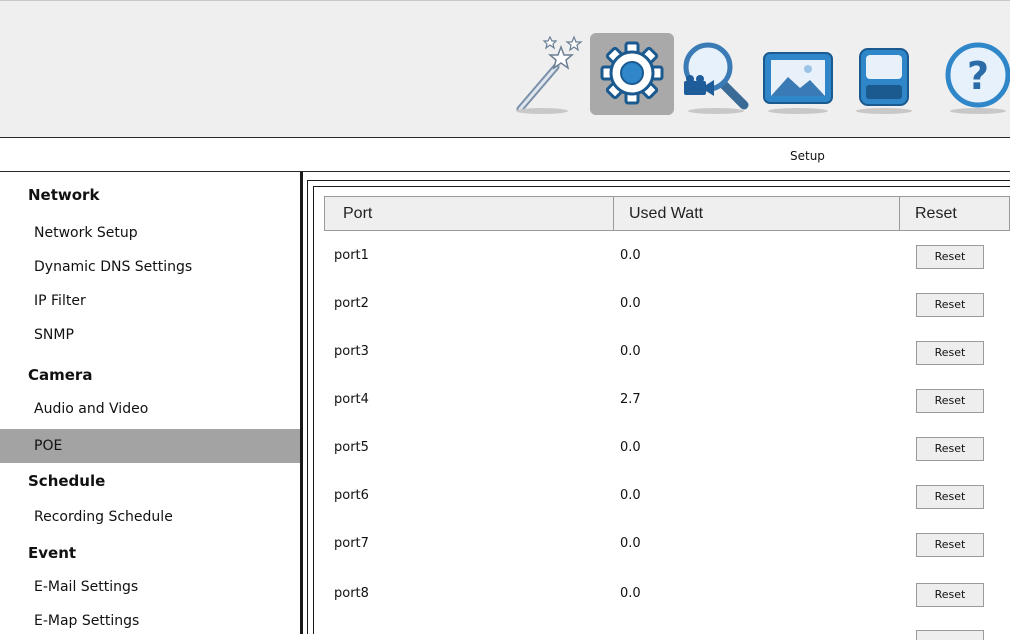 The height and width of the screenshot is (640, 1010). What do you see at coordinates (716, 74) in the screenshot?
I see `playback-search-icon` at bounding box center [716, 74].